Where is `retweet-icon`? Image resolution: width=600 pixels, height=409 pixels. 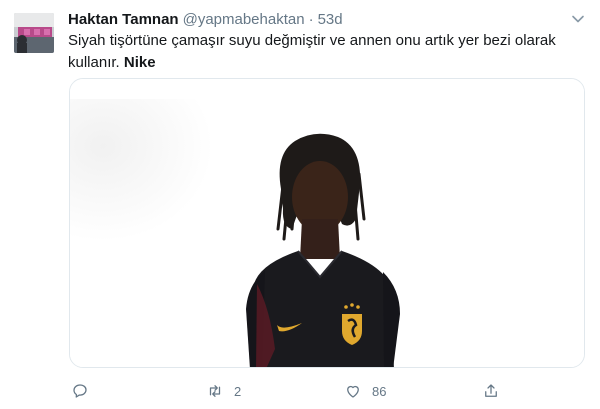
retweet-icon is located at coordinates (215, 391).